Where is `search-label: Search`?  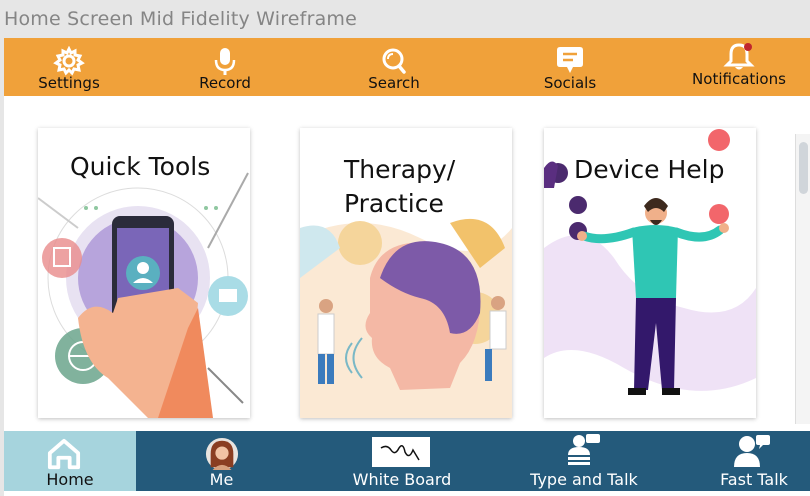
search-label: Search is located at coordinates (394, 83).